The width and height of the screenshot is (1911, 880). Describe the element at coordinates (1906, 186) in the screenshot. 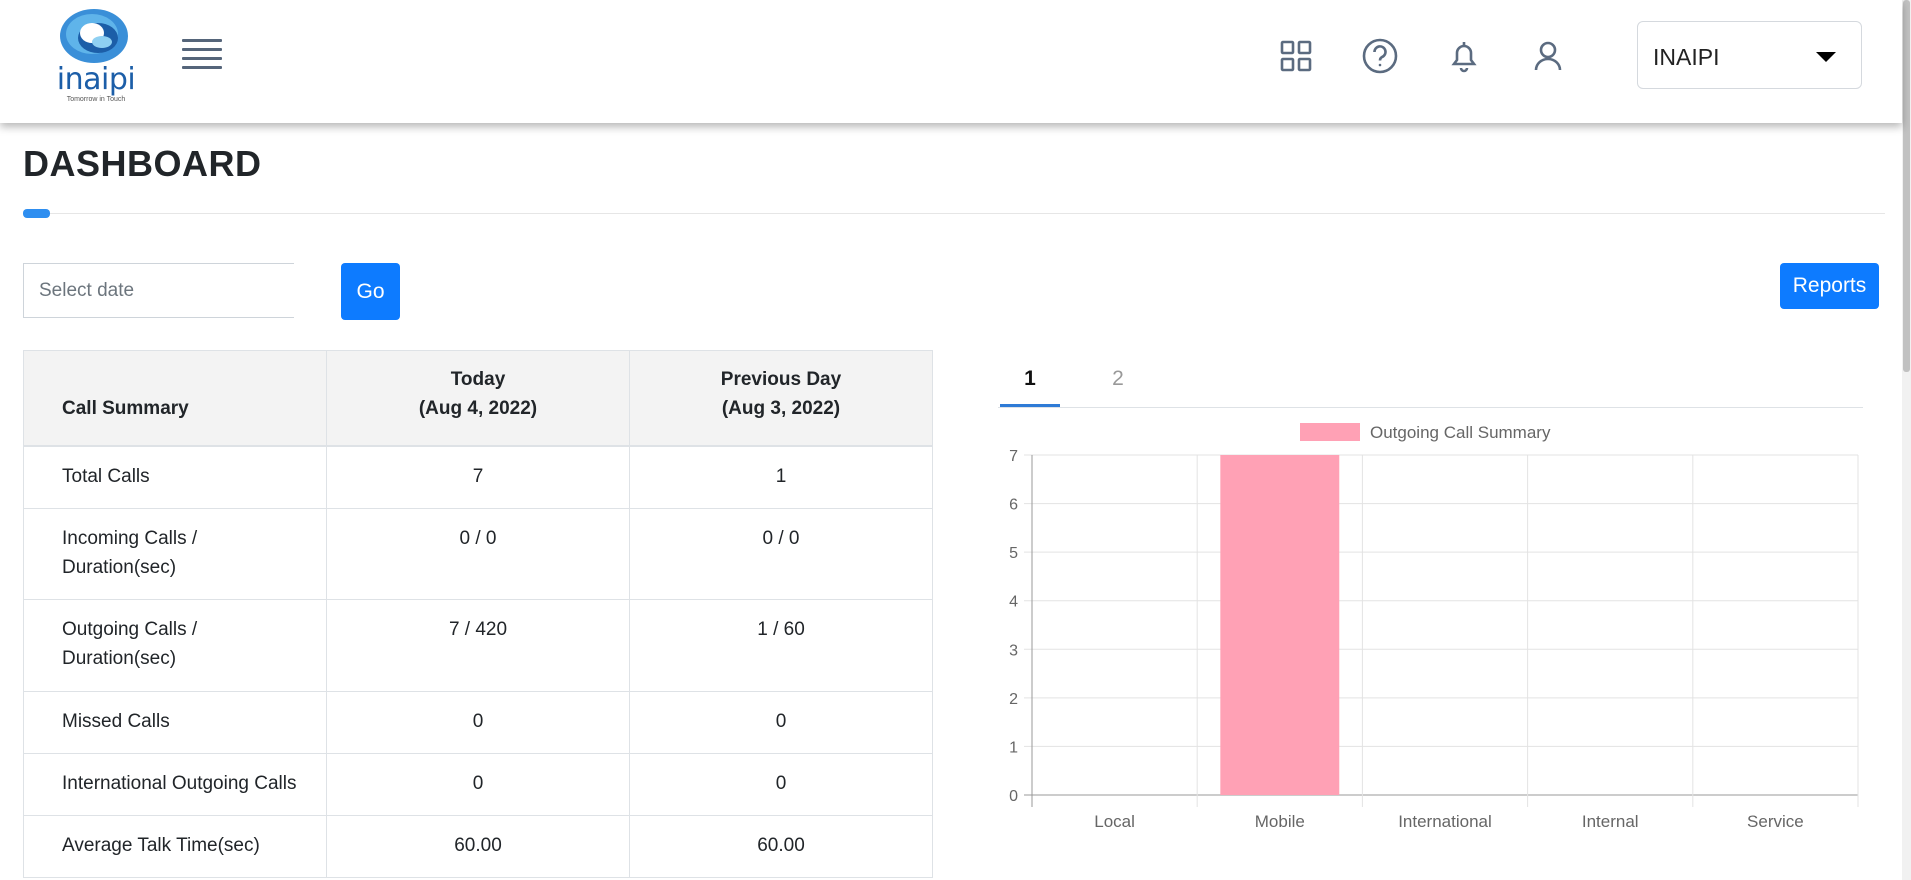

I see `scrollbar-thumb` at that location.